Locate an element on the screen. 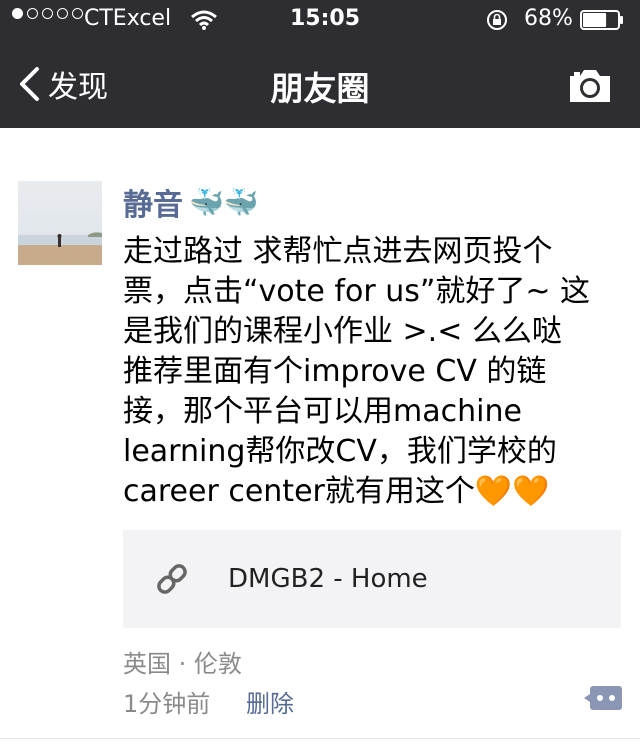 The width and height of the screenshot is (640, 744). wifi-icon is located at coordinates (204, 20).